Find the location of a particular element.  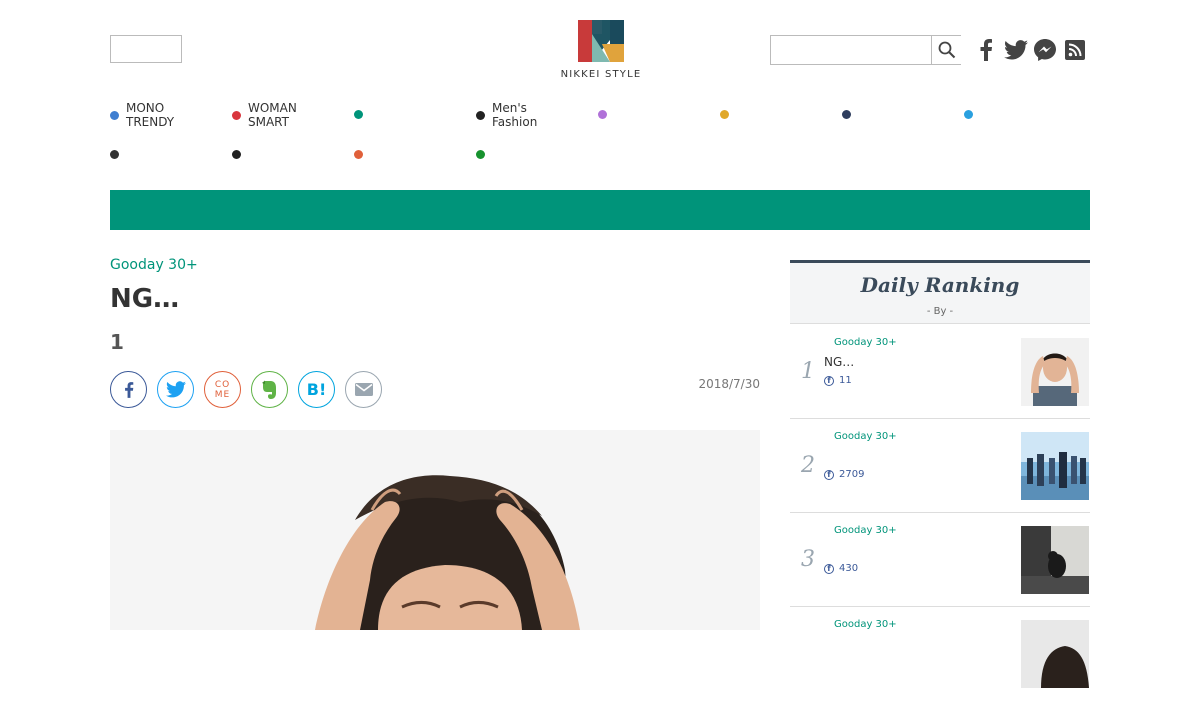

ranking-number: 1 is located at coordinates (808, 371).